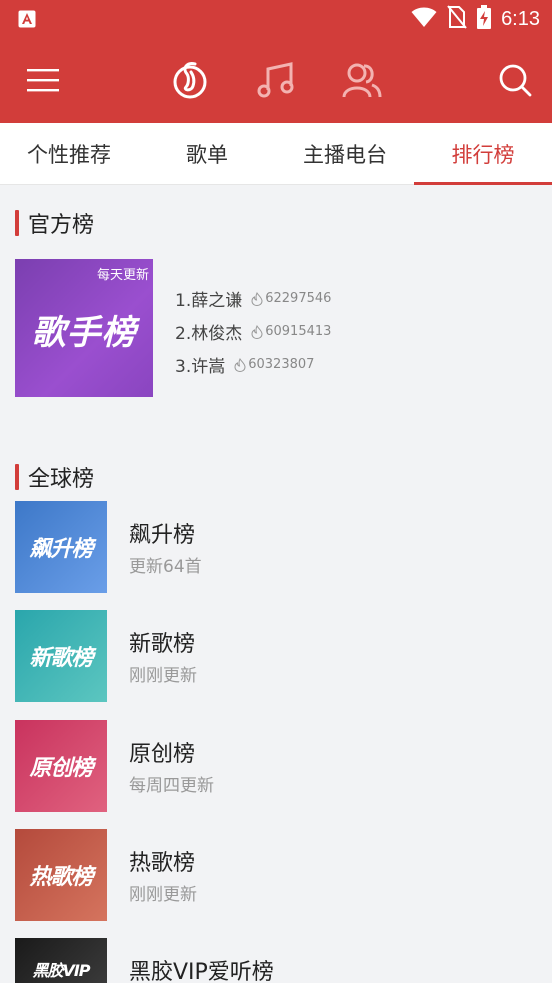  I want to click on tab-playlists: 歌单, so click(207, 153).